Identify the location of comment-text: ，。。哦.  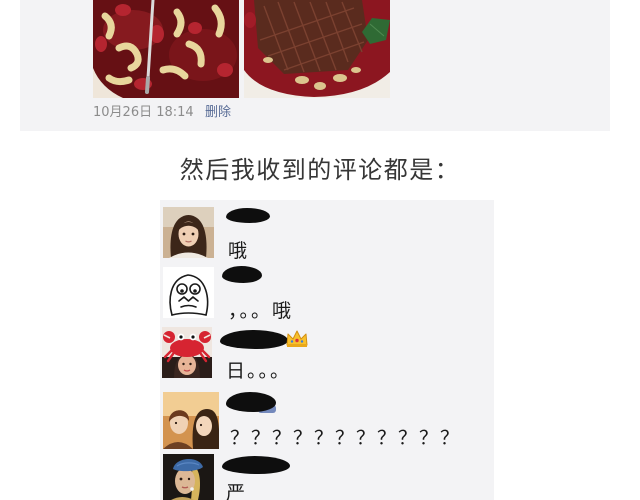
(261, 311).